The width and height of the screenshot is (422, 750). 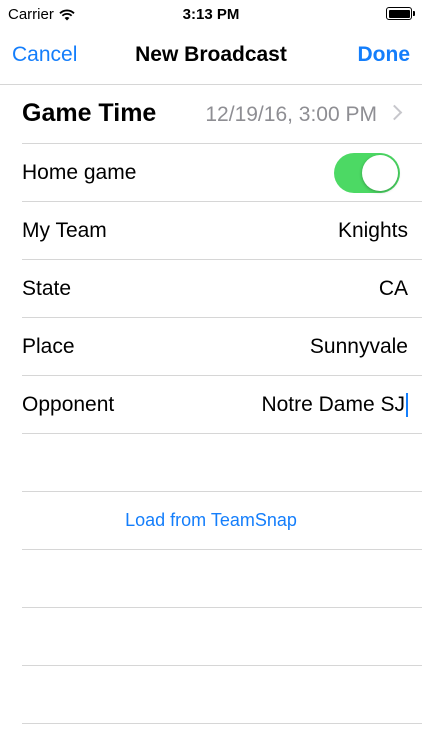 What do you see at coordinates (222, 405) in the screenshot?
I see `opponent-row: Opponent Notre Dame SJ` at bounding box center [222, 405].